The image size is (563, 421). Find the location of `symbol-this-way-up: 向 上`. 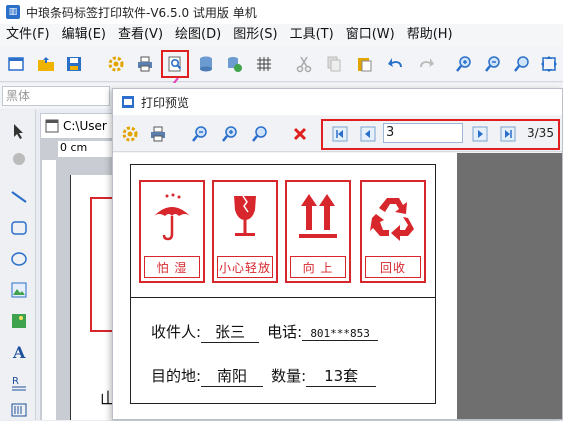

symbol-this-way-up: 向 上 is located at coordinates (318, 231).